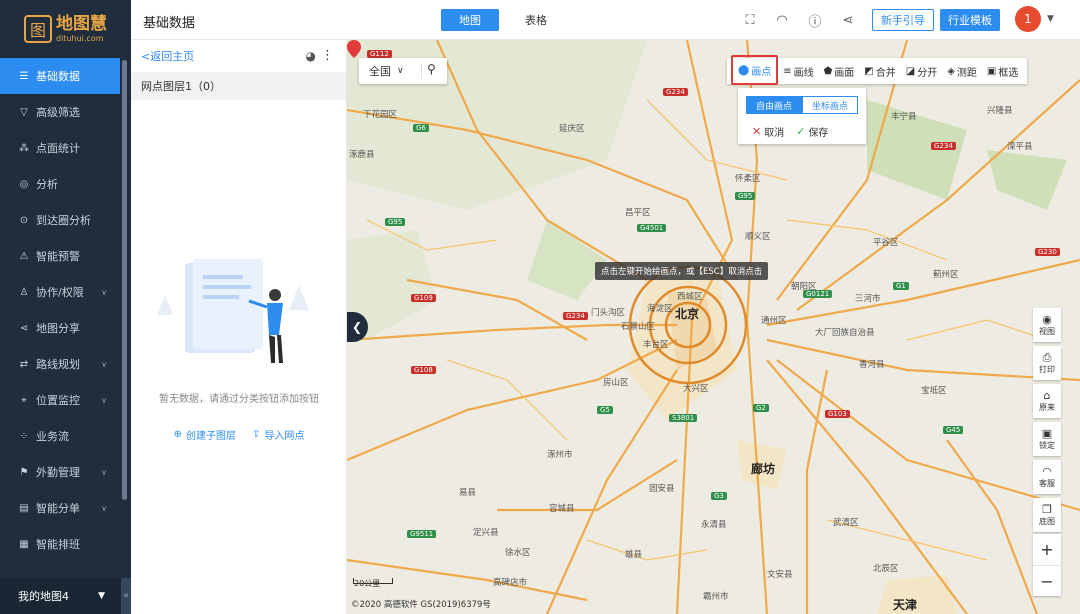 The width and height of the screenshot is (1080, 614). What do you see at coordinates (1050, 19) in the screenshot?
I see `caret-down-icon: ▼` at bounding box center [1050, 19].